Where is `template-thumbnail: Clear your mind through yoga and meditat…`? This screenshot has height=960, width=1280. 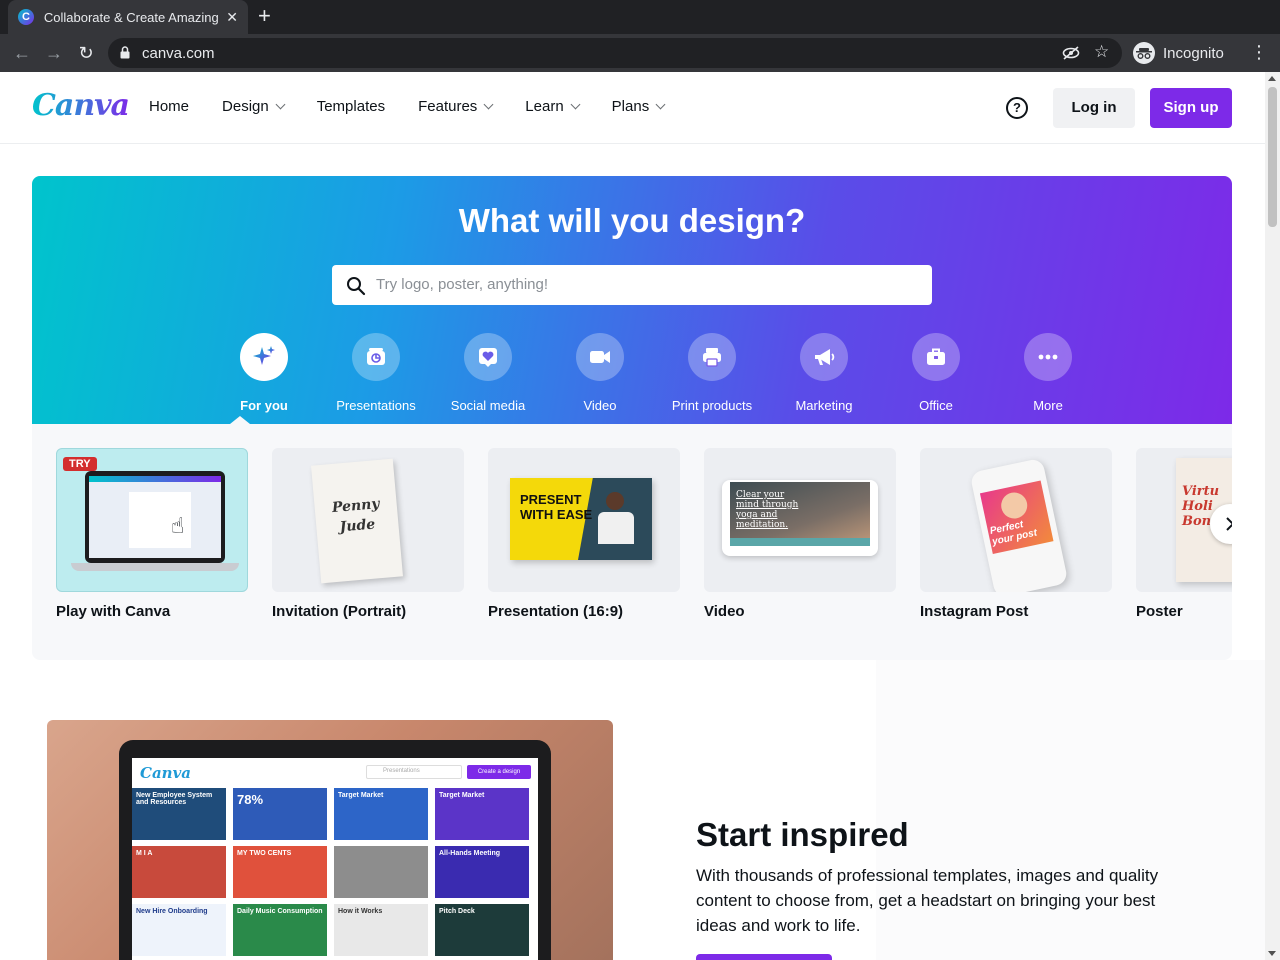 template-thumbnail: Clear your mind through yoga and meditat… is located at coordinates (800, 520).